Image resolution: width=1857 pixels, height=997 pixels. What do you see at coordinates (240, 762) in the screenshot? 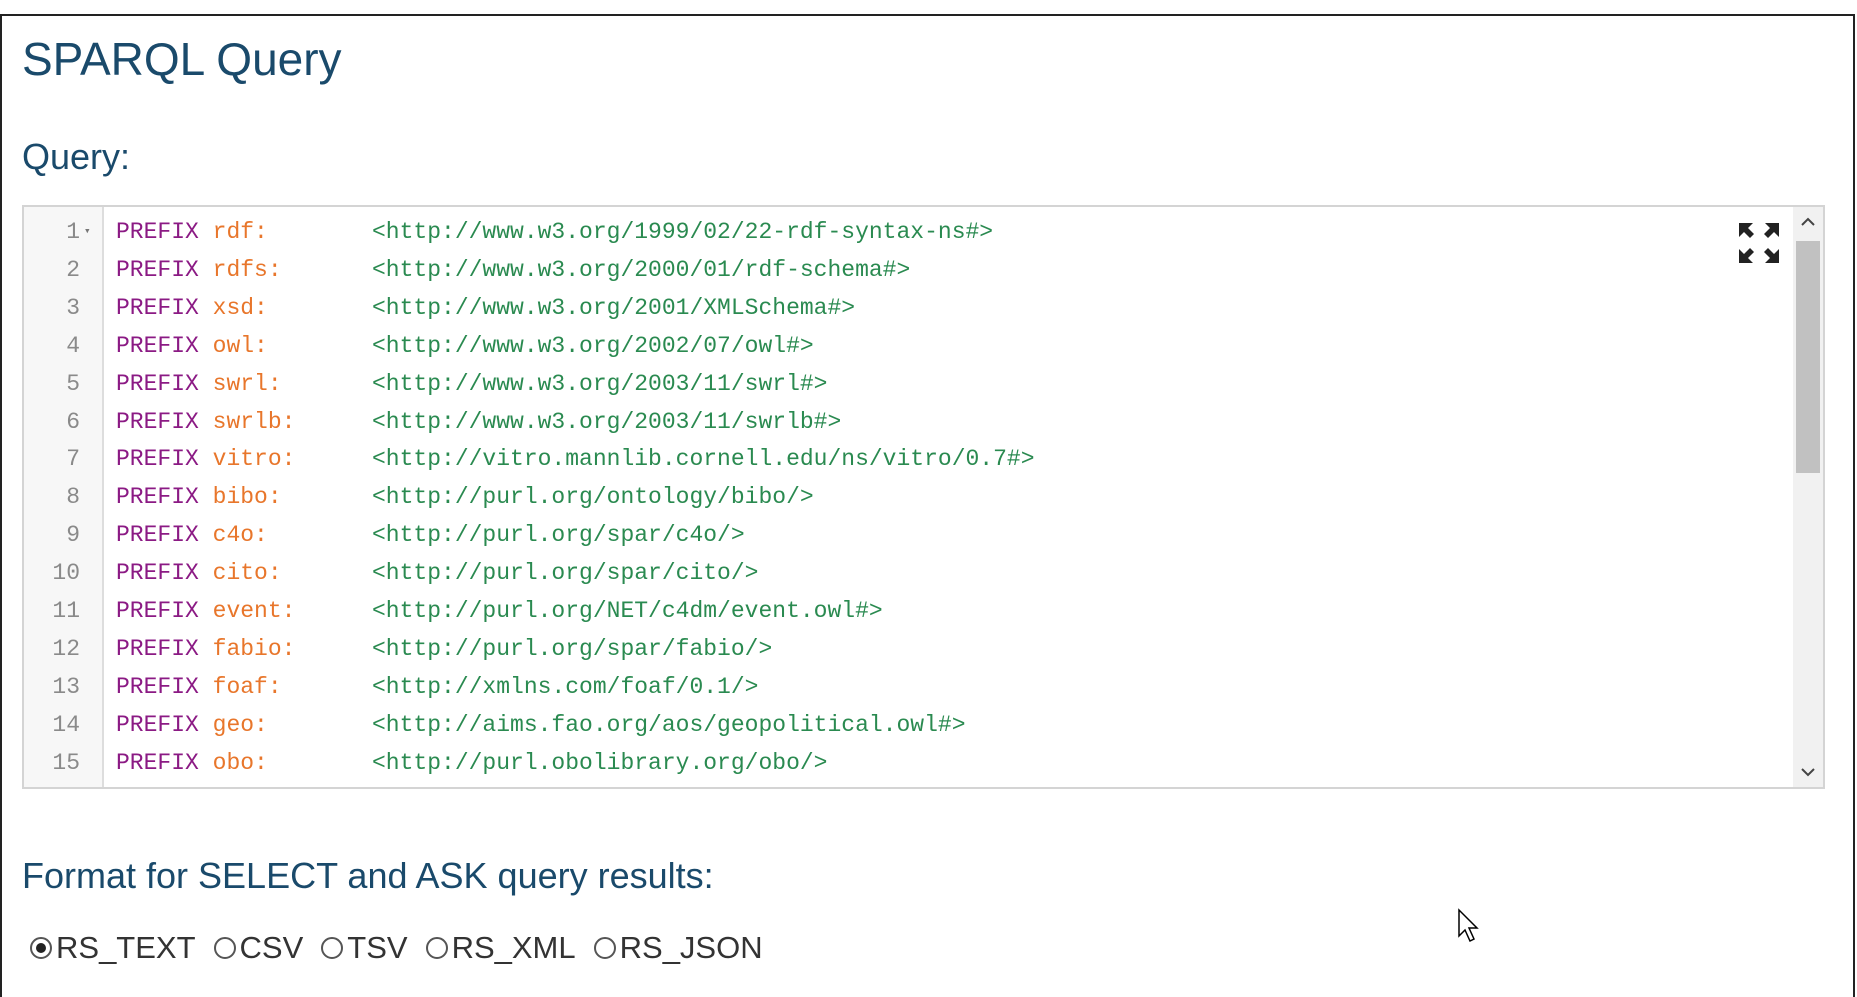
I see `prefix-token: obo:` at bounding box center [240, 762].